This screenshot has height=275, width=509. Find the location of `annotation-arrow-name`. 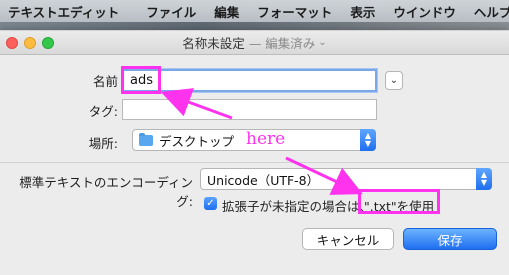

annotation-arrow-name is located at coordinates (196, 104).